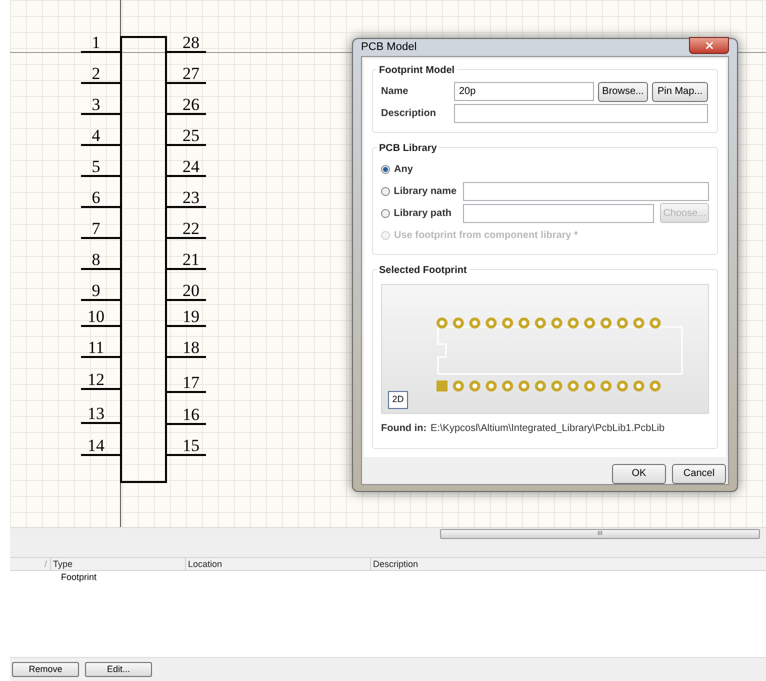 The width and height of the screenshot is (766, 681). Describe the element at coordinates (96, 379) in the screenshot. I see `pin-number: 12` at that location.